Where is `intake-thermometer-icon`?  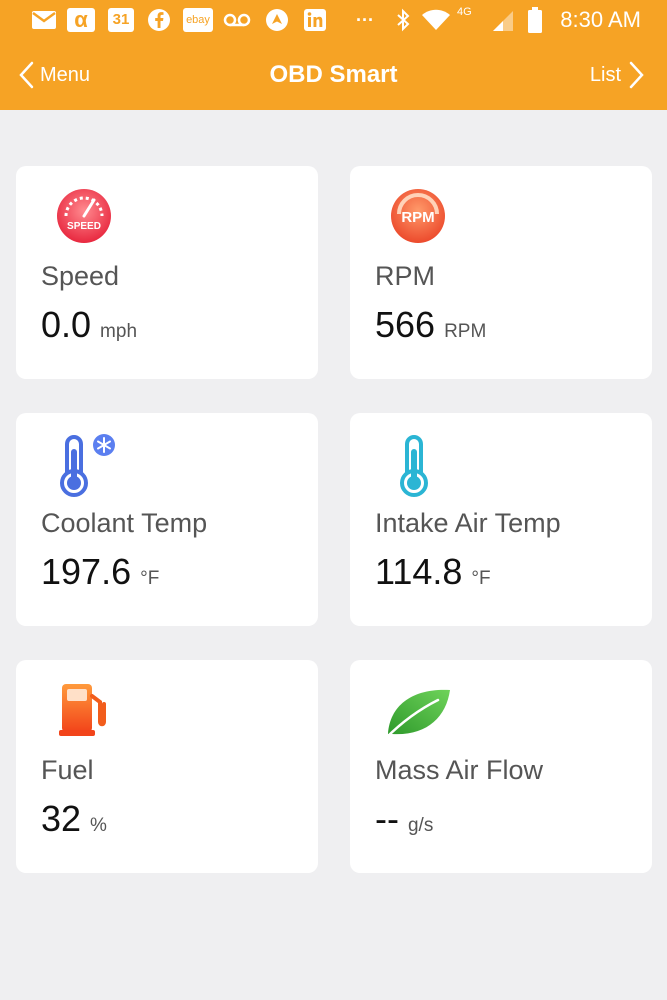 intake-thermometer-icon is located at coordinates (420, 466).